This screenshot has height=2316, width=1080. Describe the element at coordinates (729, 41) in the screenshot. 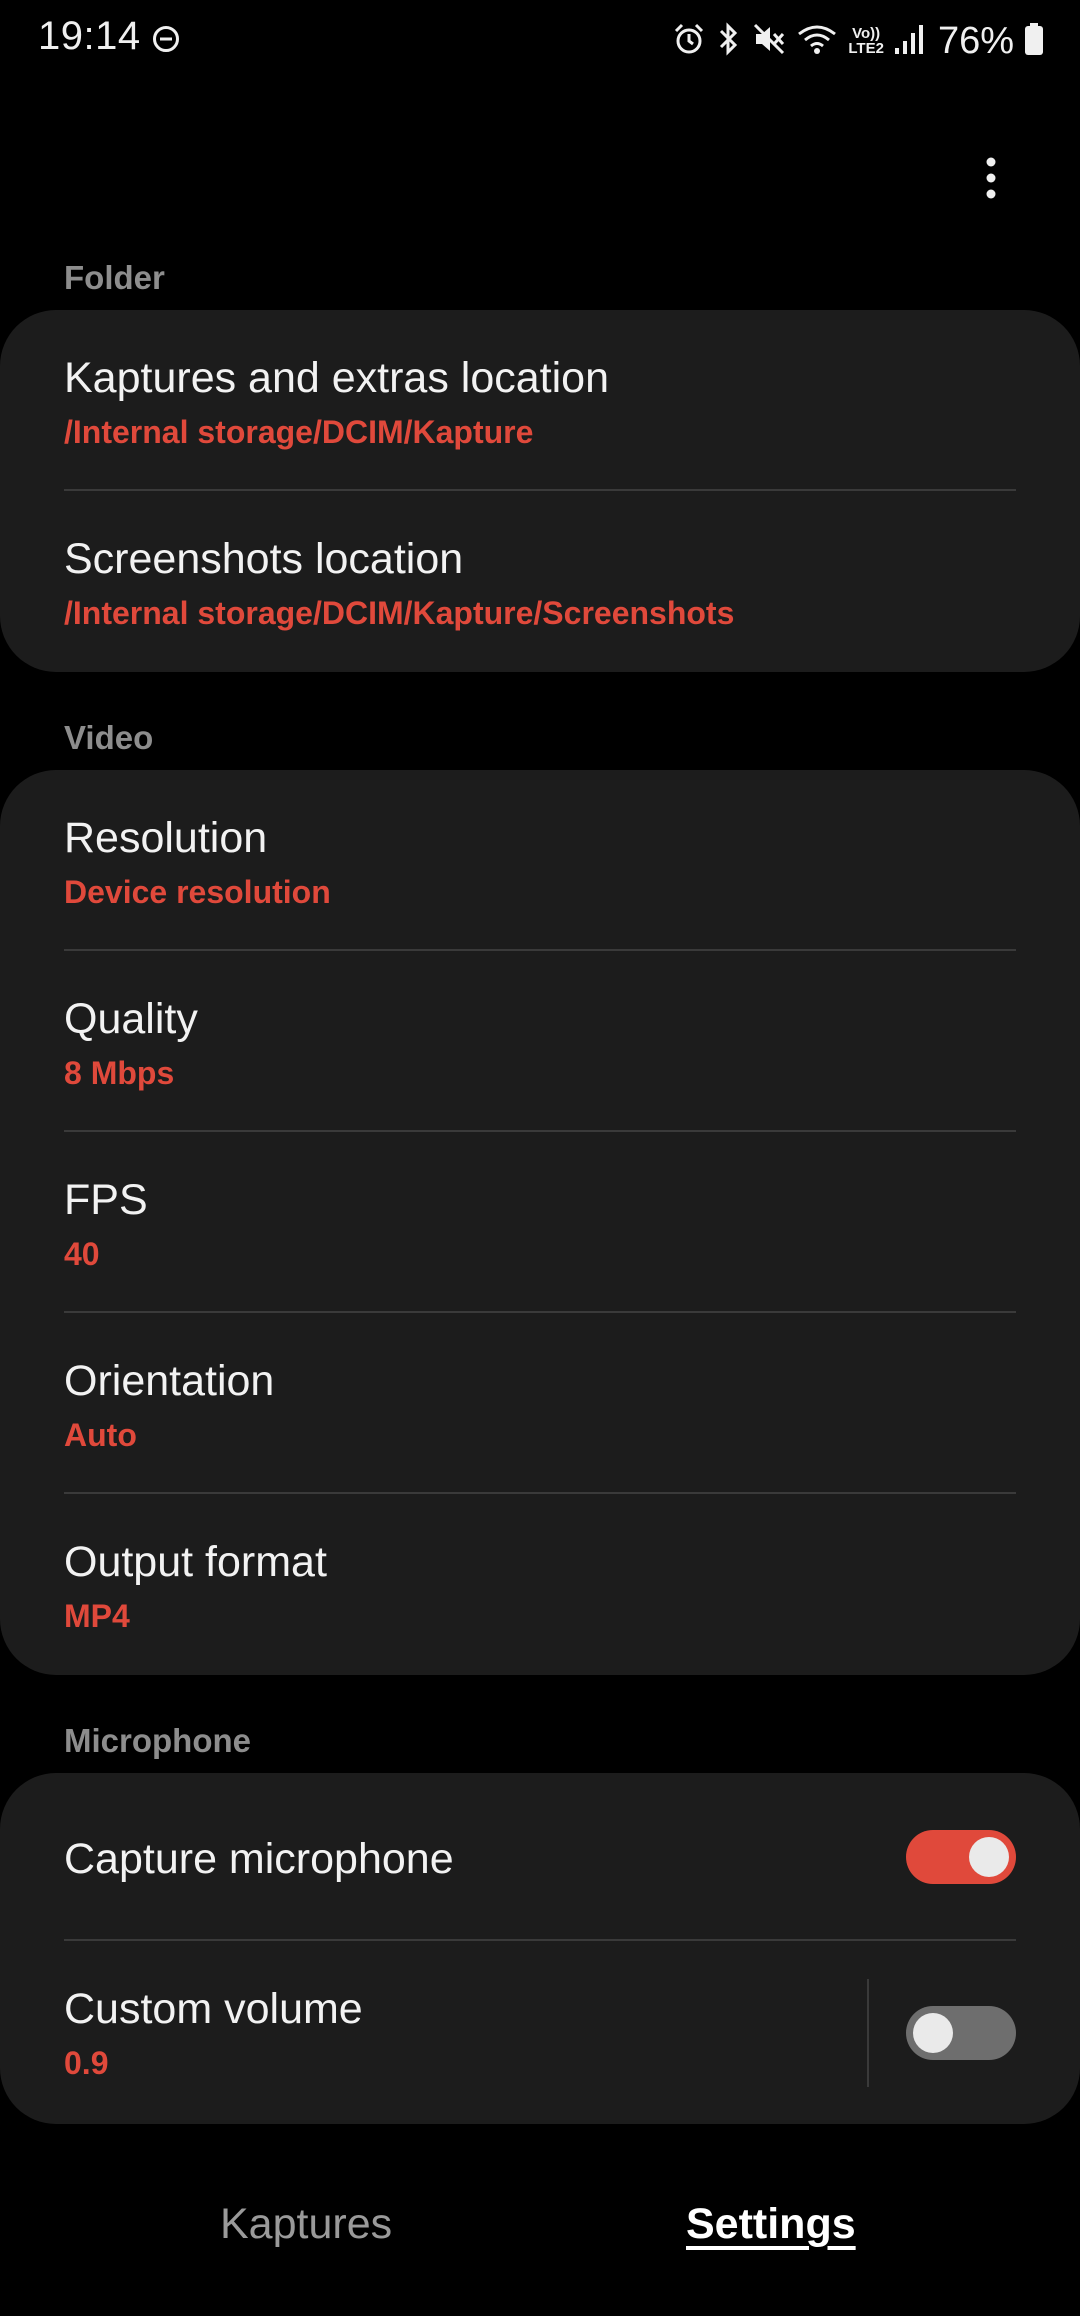

I see `bluetooth-icon` at that location.